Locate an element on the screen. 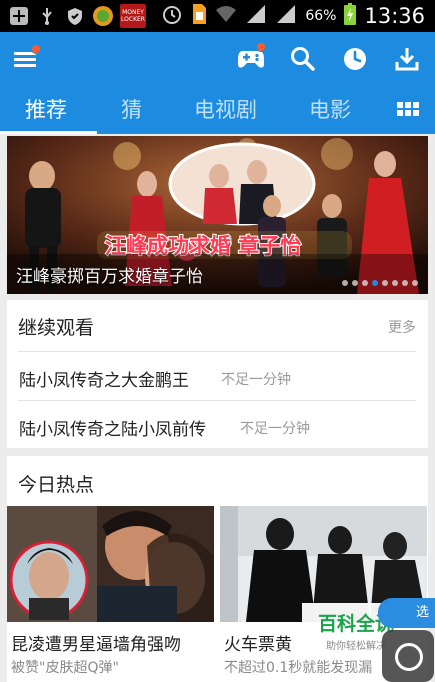 This screenshot has height=682, width=435. floating-assist-button: 选 is located at coordinates (406, 640).